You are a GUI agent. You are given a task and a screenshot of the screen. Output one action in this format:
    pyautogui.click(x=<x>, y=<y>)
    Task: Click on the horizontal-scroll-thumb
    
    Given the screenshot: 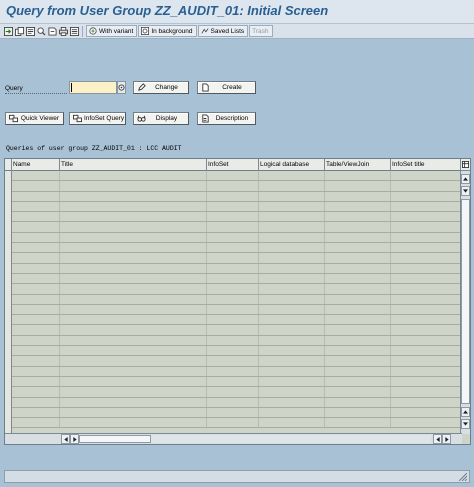 What is the action you would take?
    pyautogui.click(x=115, y=439)
    